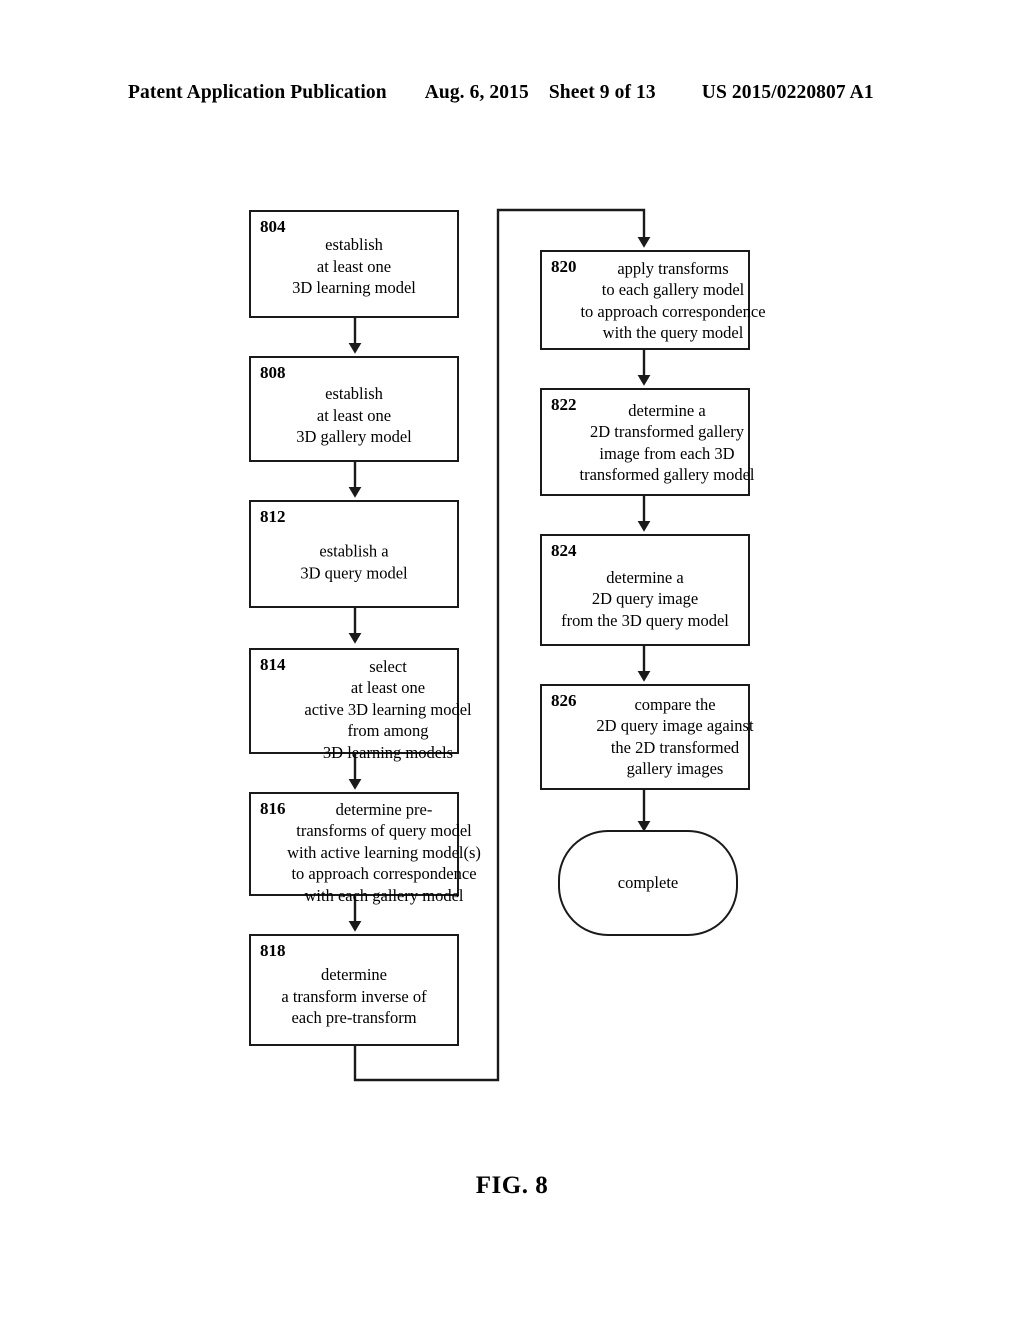  Describe the element at coordinates (354, 414) in the screenshot. I see `flow-node-808-label: establish at least one 3D gallery model` at that location.